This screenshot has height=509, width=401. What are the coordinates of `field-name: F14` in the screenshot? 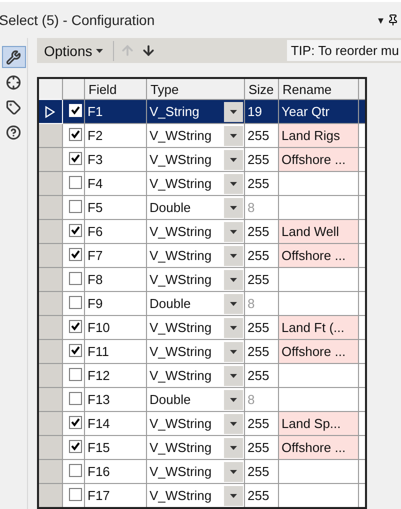 It's located at (98, 423).